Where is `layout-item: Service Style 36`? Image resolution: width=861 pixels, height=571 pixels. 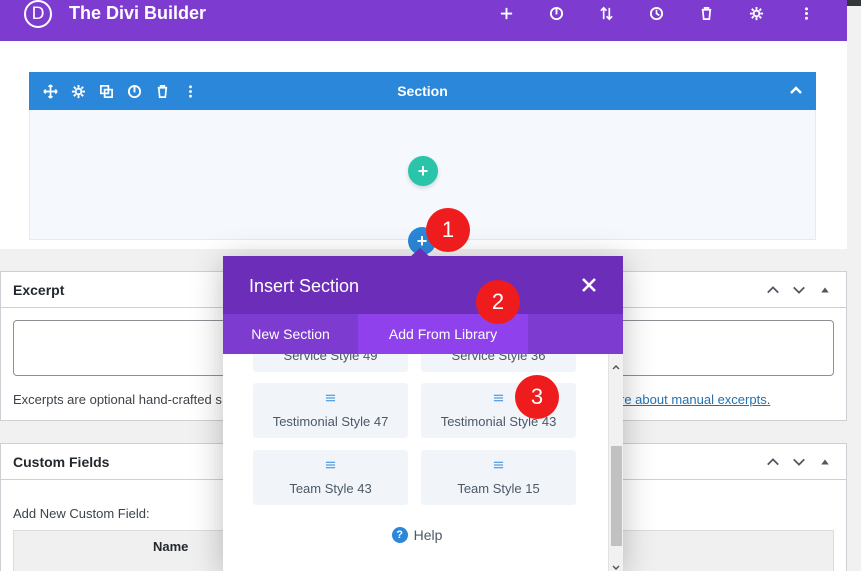 layout-item: Service Style 36 is located at coordinates (498, 363).